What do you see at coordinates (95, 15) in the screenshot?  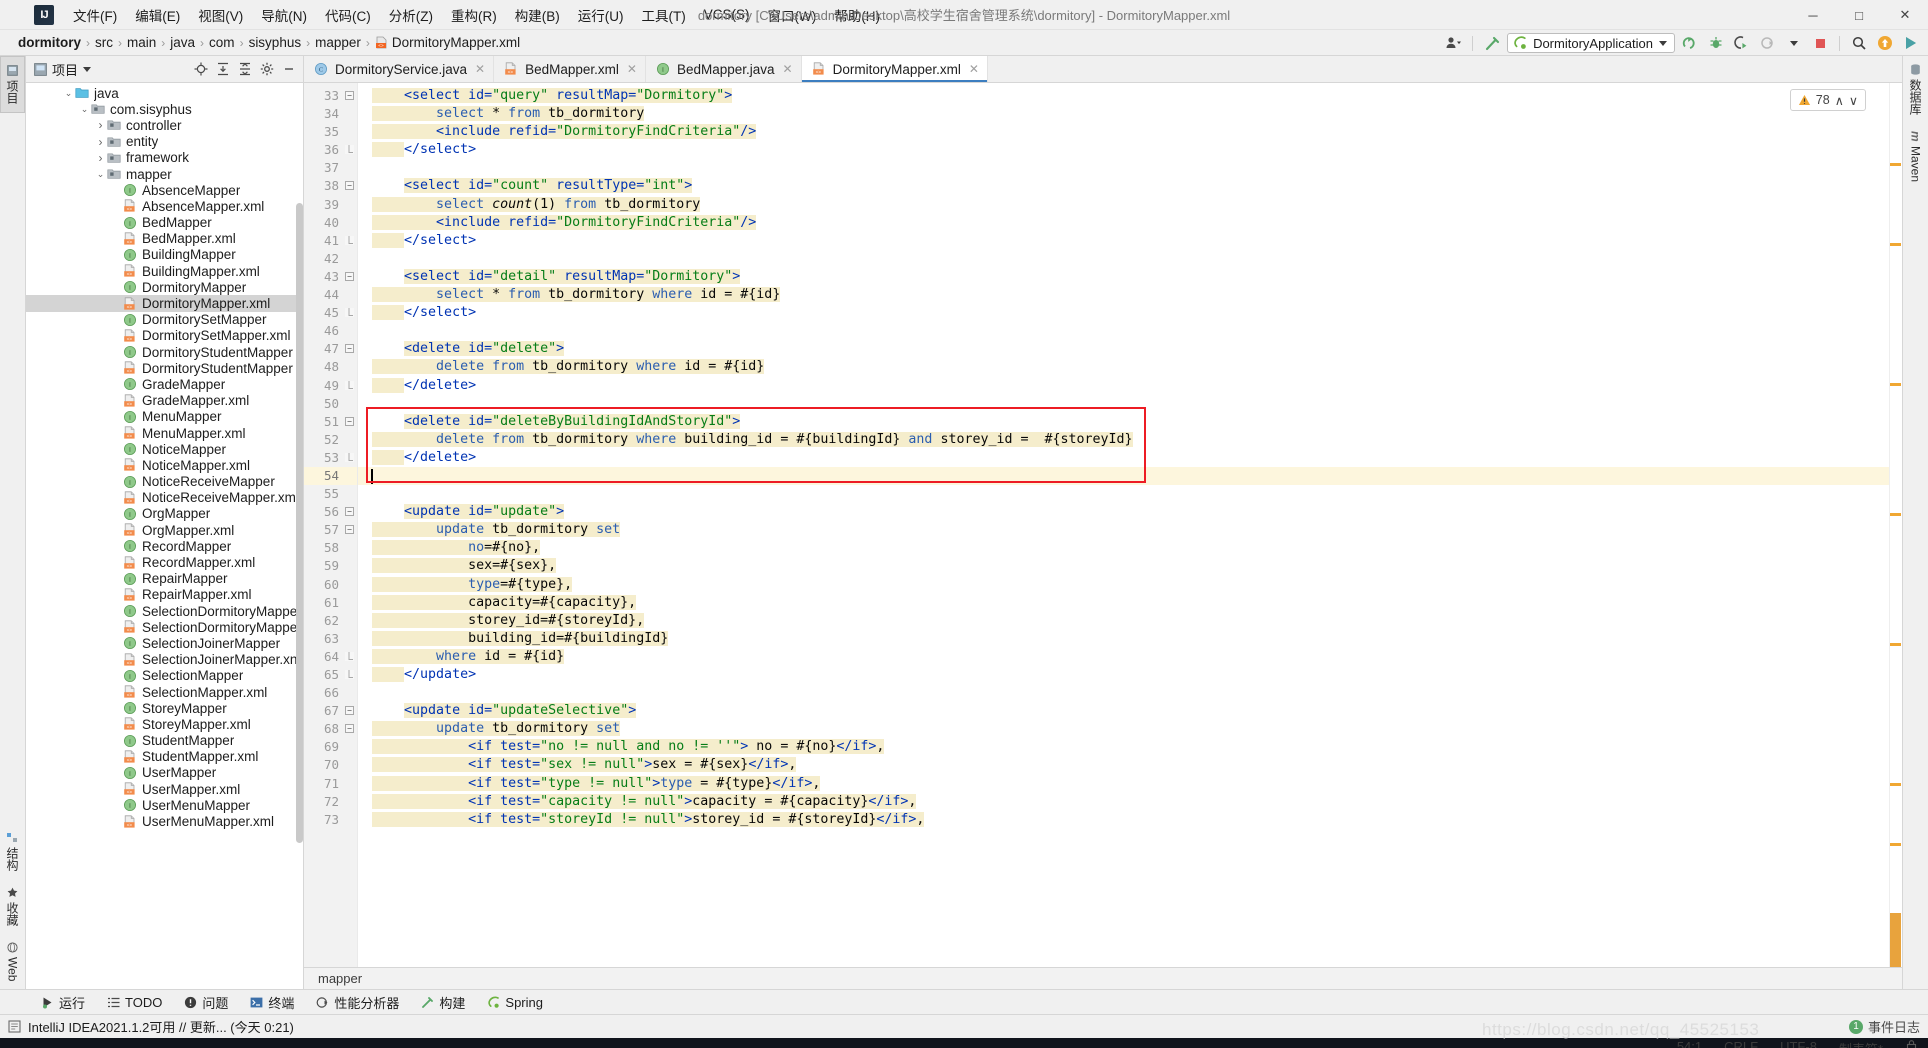 I see `menu-item-file: 文件(F)` at bounding box center [95, 15].